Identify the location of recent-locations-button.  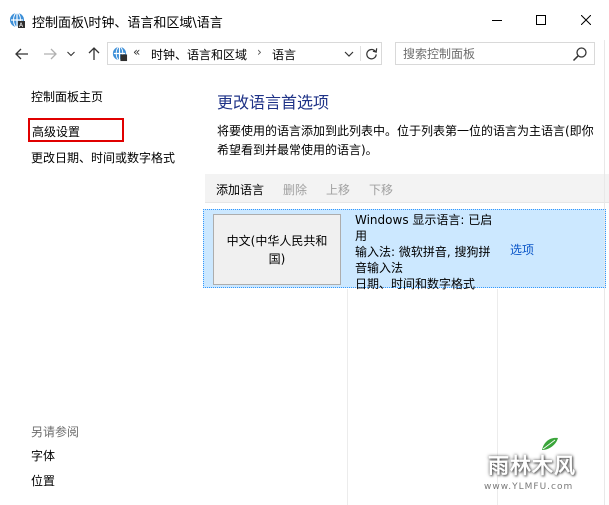
(71, 54).